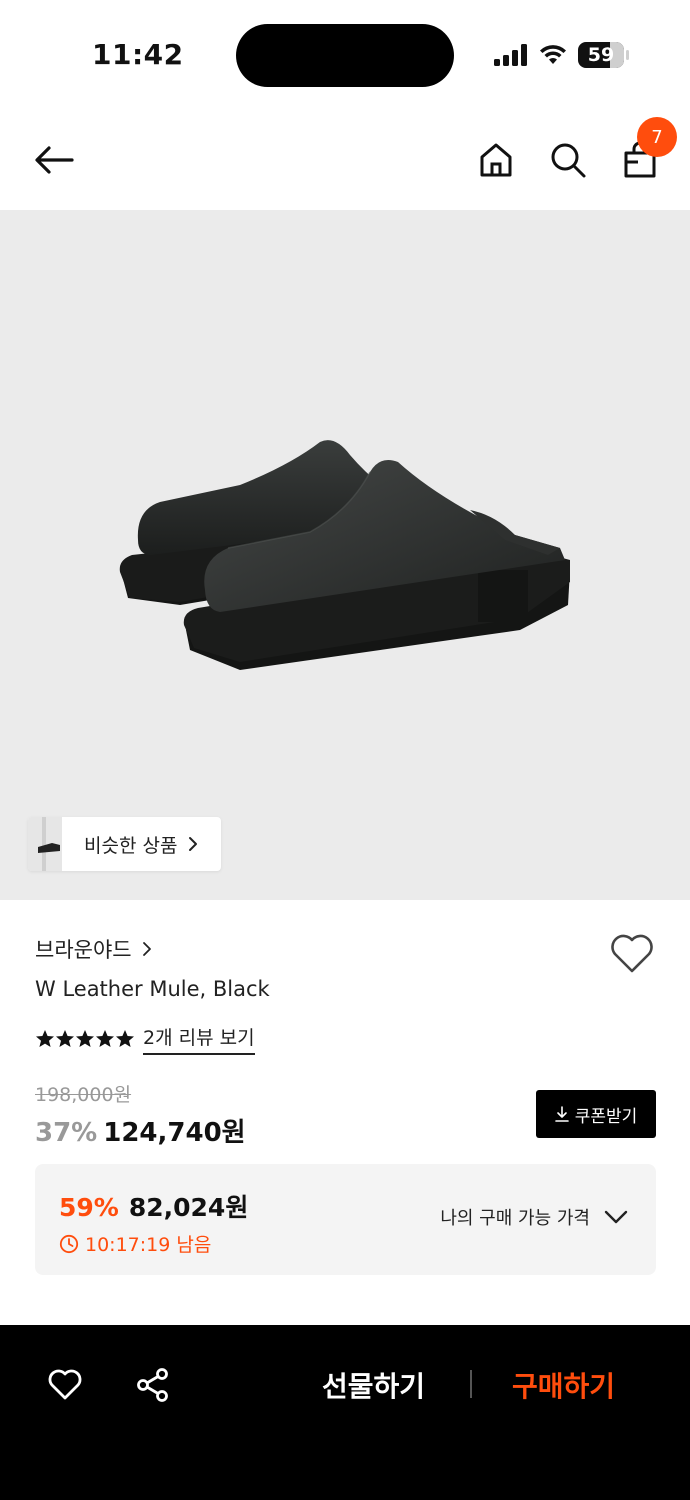 This screenshot has height=1500, width=690. Describe the element at coordinates (83, 950) in the screenshot. I see `brand-name: 브라운야드` at that location.